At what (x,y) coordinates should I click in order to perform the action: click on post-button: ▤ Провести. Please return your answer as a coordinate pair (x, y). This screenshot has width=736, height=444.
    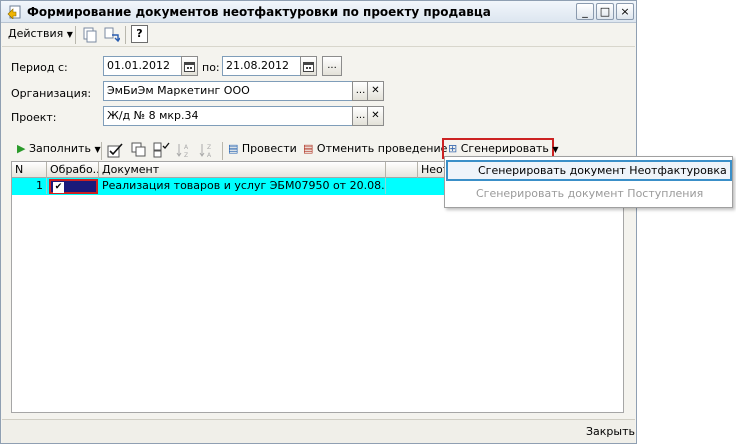
    Looking at the image, I should click on (262, 150).